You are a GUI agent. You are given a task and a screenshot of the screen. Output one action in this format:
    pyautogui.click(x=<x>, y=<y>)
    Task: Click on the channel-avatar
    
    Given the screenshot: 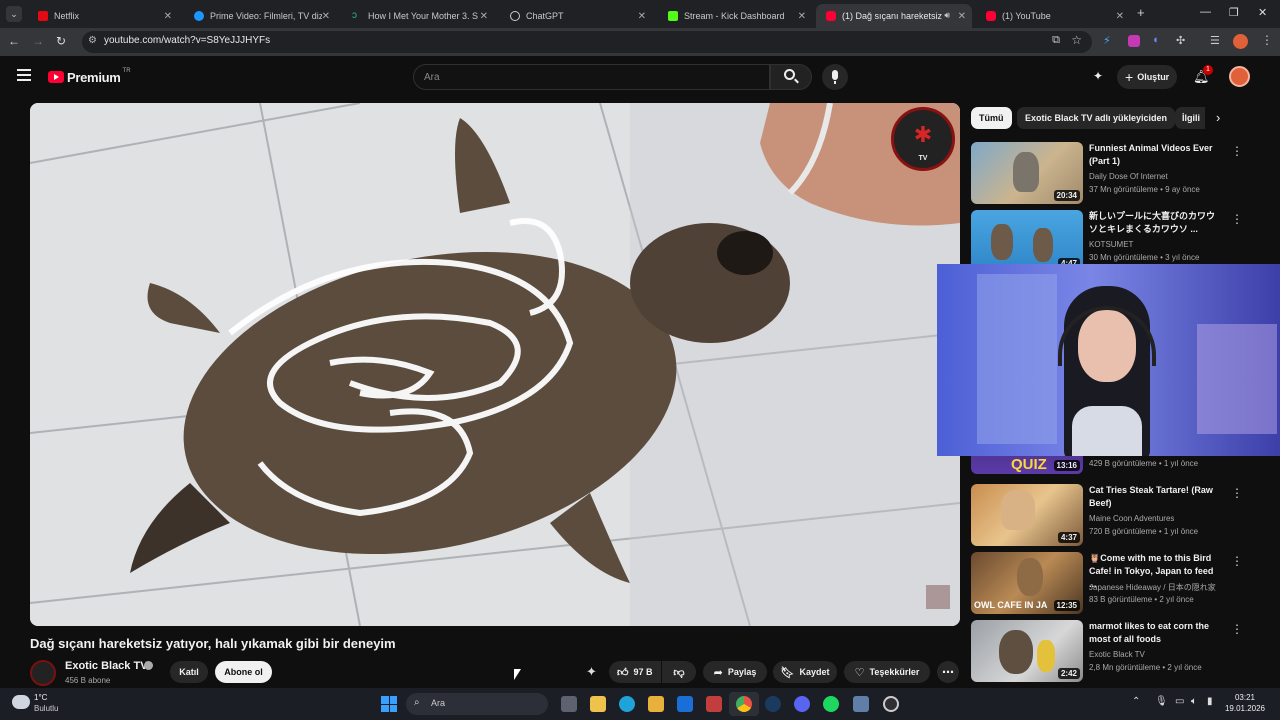 What is the action you would take?
    pyautogui.click(x=43, y=673)
    